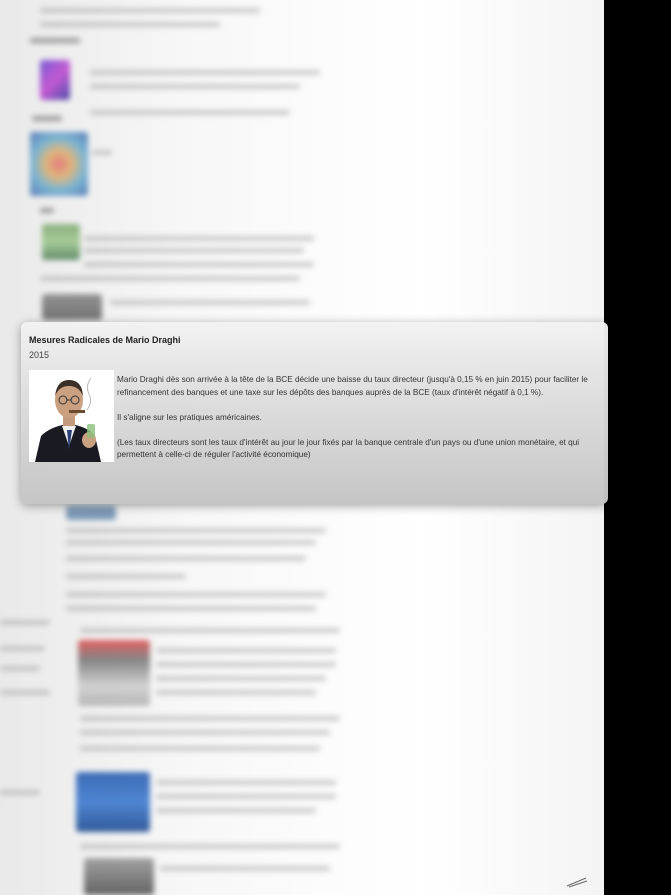  What do you see at coordinates (637, 447) in the screenshot?
I see `black-margin` at bounding box center [637, 447].